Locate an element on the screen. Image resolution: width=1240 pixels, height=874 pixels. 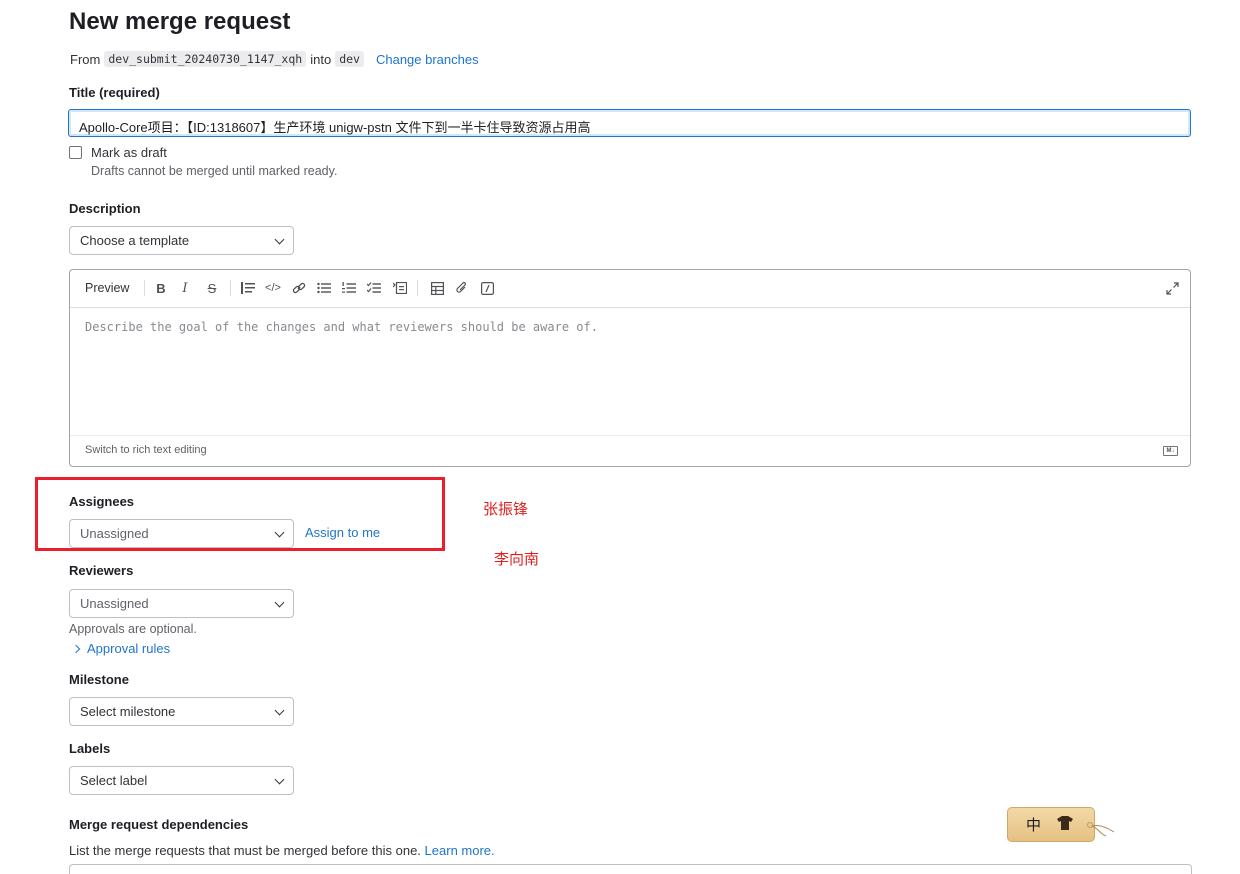
collapsible-section-icon is located at coordinates (400, 288).